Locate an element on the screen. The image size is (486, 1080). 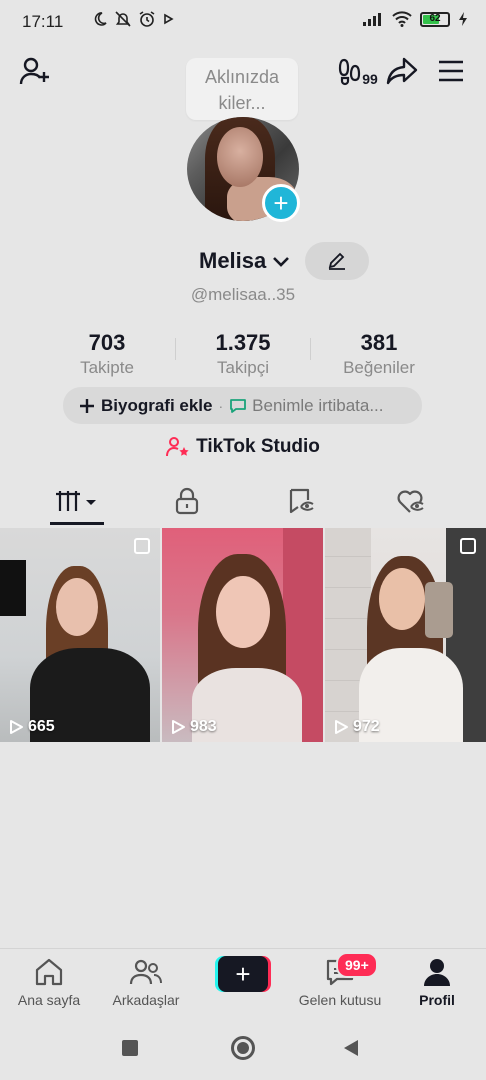
edit-profile-button is located at coordinates (337, 261).